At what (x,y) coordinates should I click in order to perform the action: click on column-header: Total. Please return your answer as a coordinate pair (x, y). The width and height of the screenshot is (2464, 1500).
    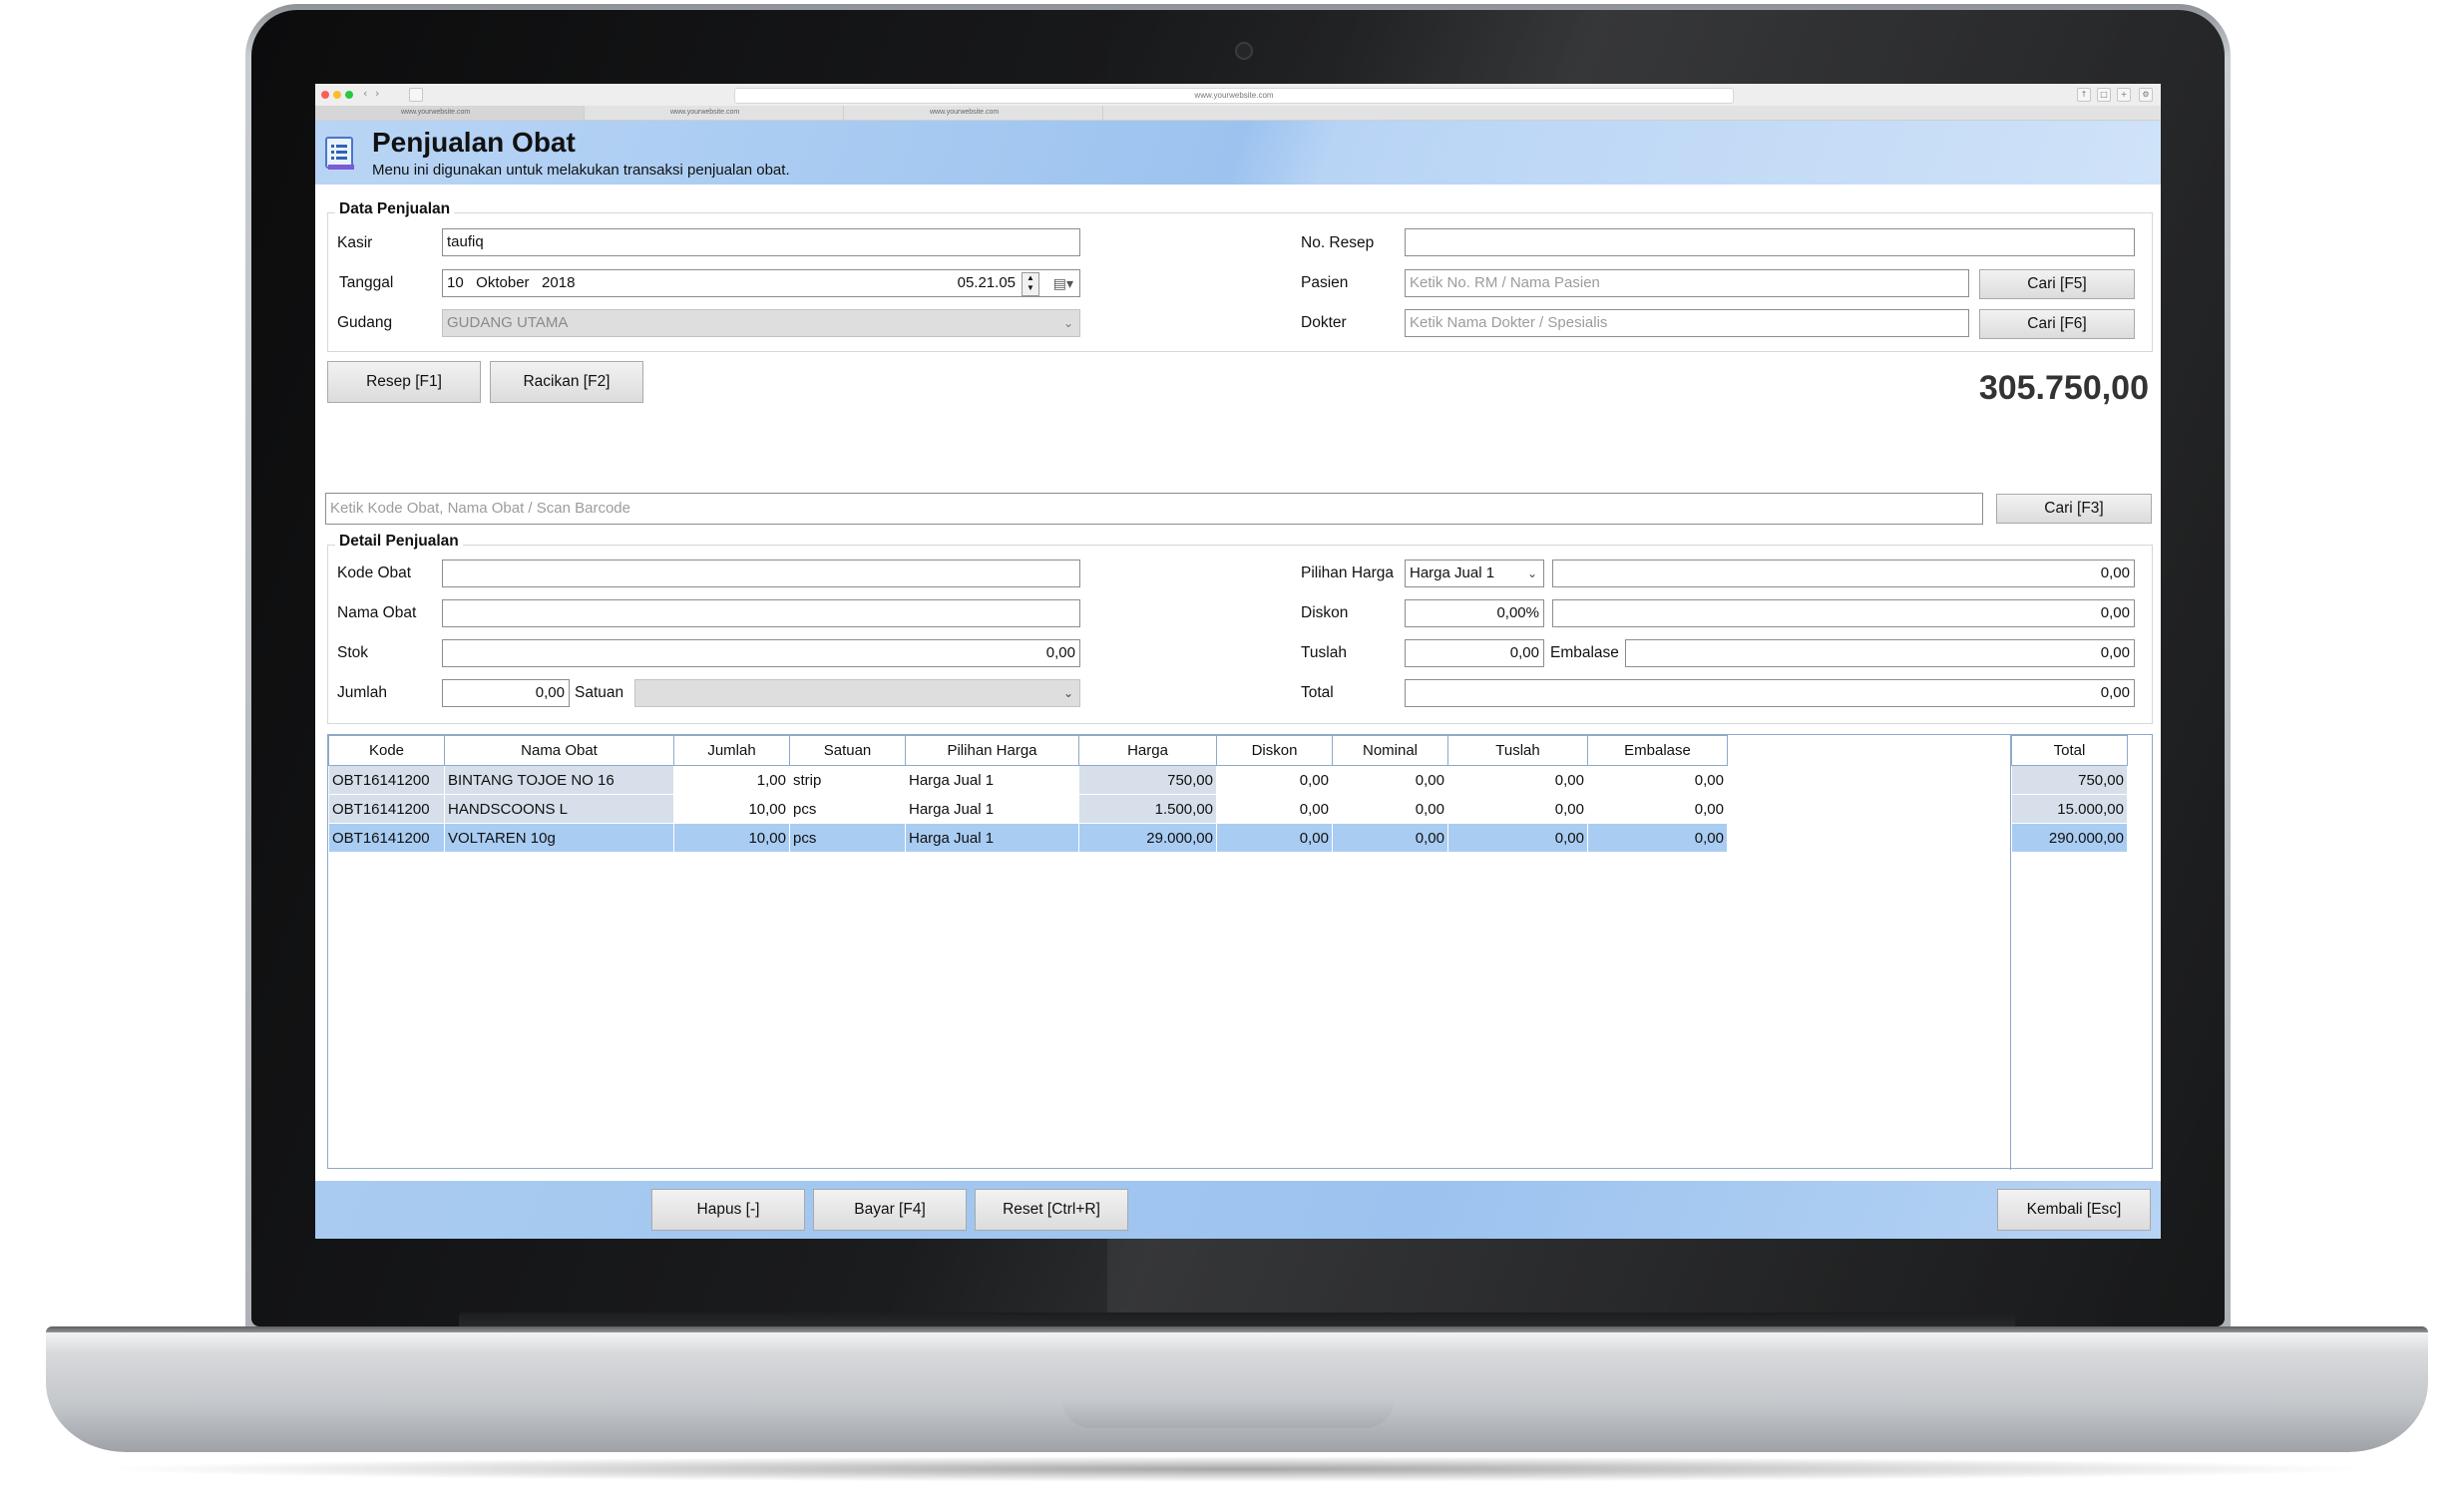
    Looking at the image, I should click on (2069, 750).